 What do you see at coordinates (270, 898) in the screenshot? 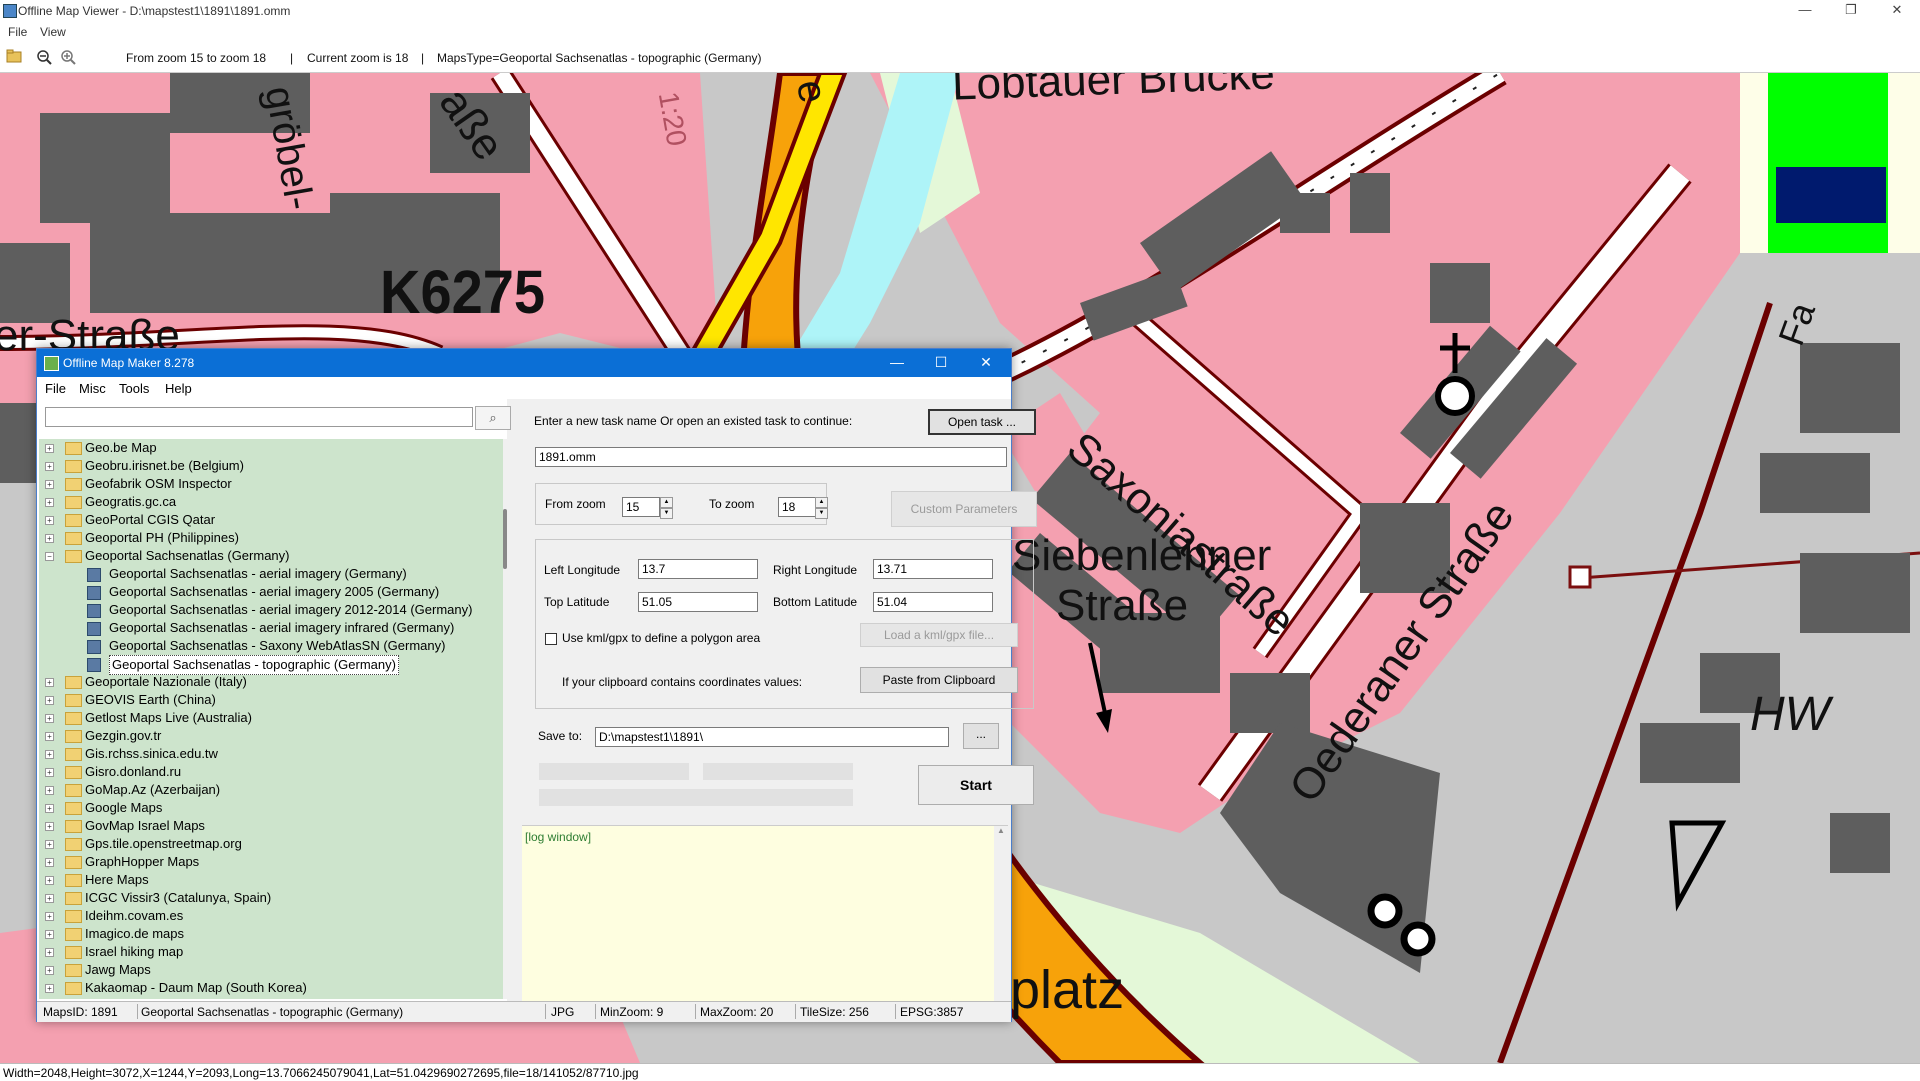
I see `tree-item: + ICGC Vissir3 (Catalunya, Spain)` at bounding box center [270, 898].